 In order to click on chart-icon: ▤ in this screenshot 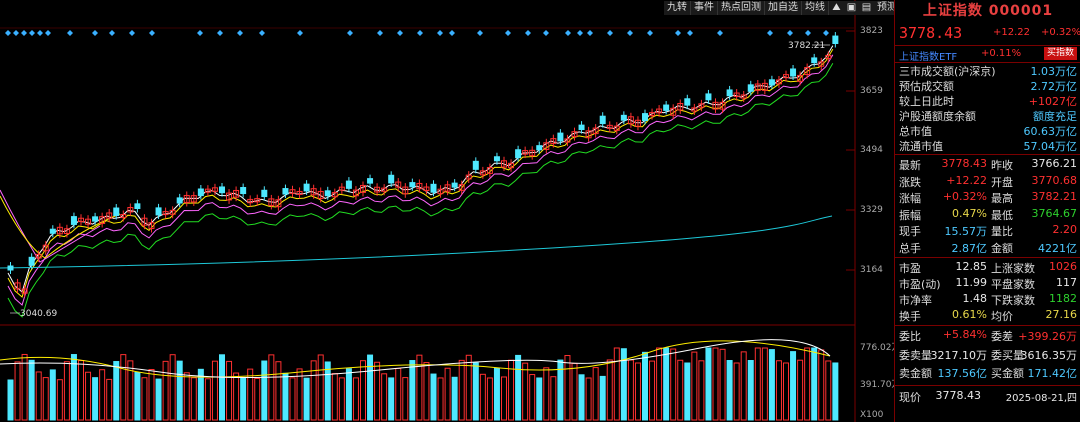, I will do `click(866, 8)`.